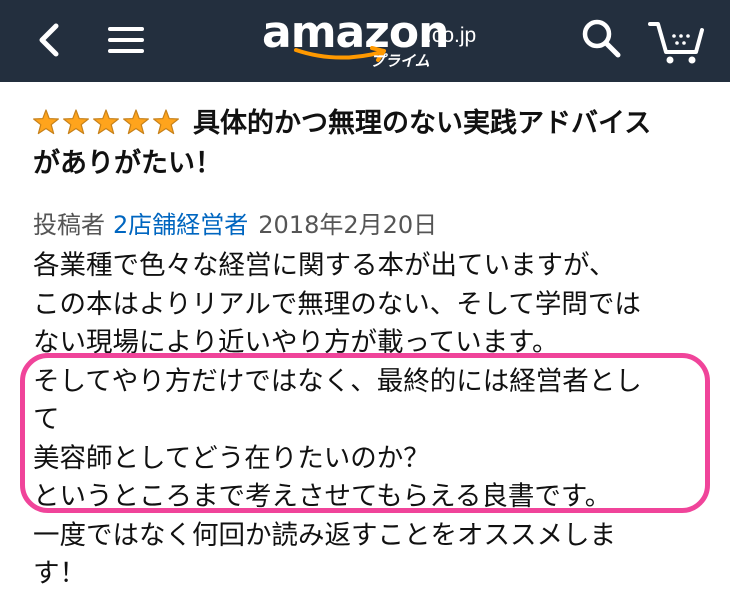  Describe the element at coordinates (324, 535) in the screenshot. I see `review-body-line: 一度ではなく何回か読み返すことをオススメしま` at that location.